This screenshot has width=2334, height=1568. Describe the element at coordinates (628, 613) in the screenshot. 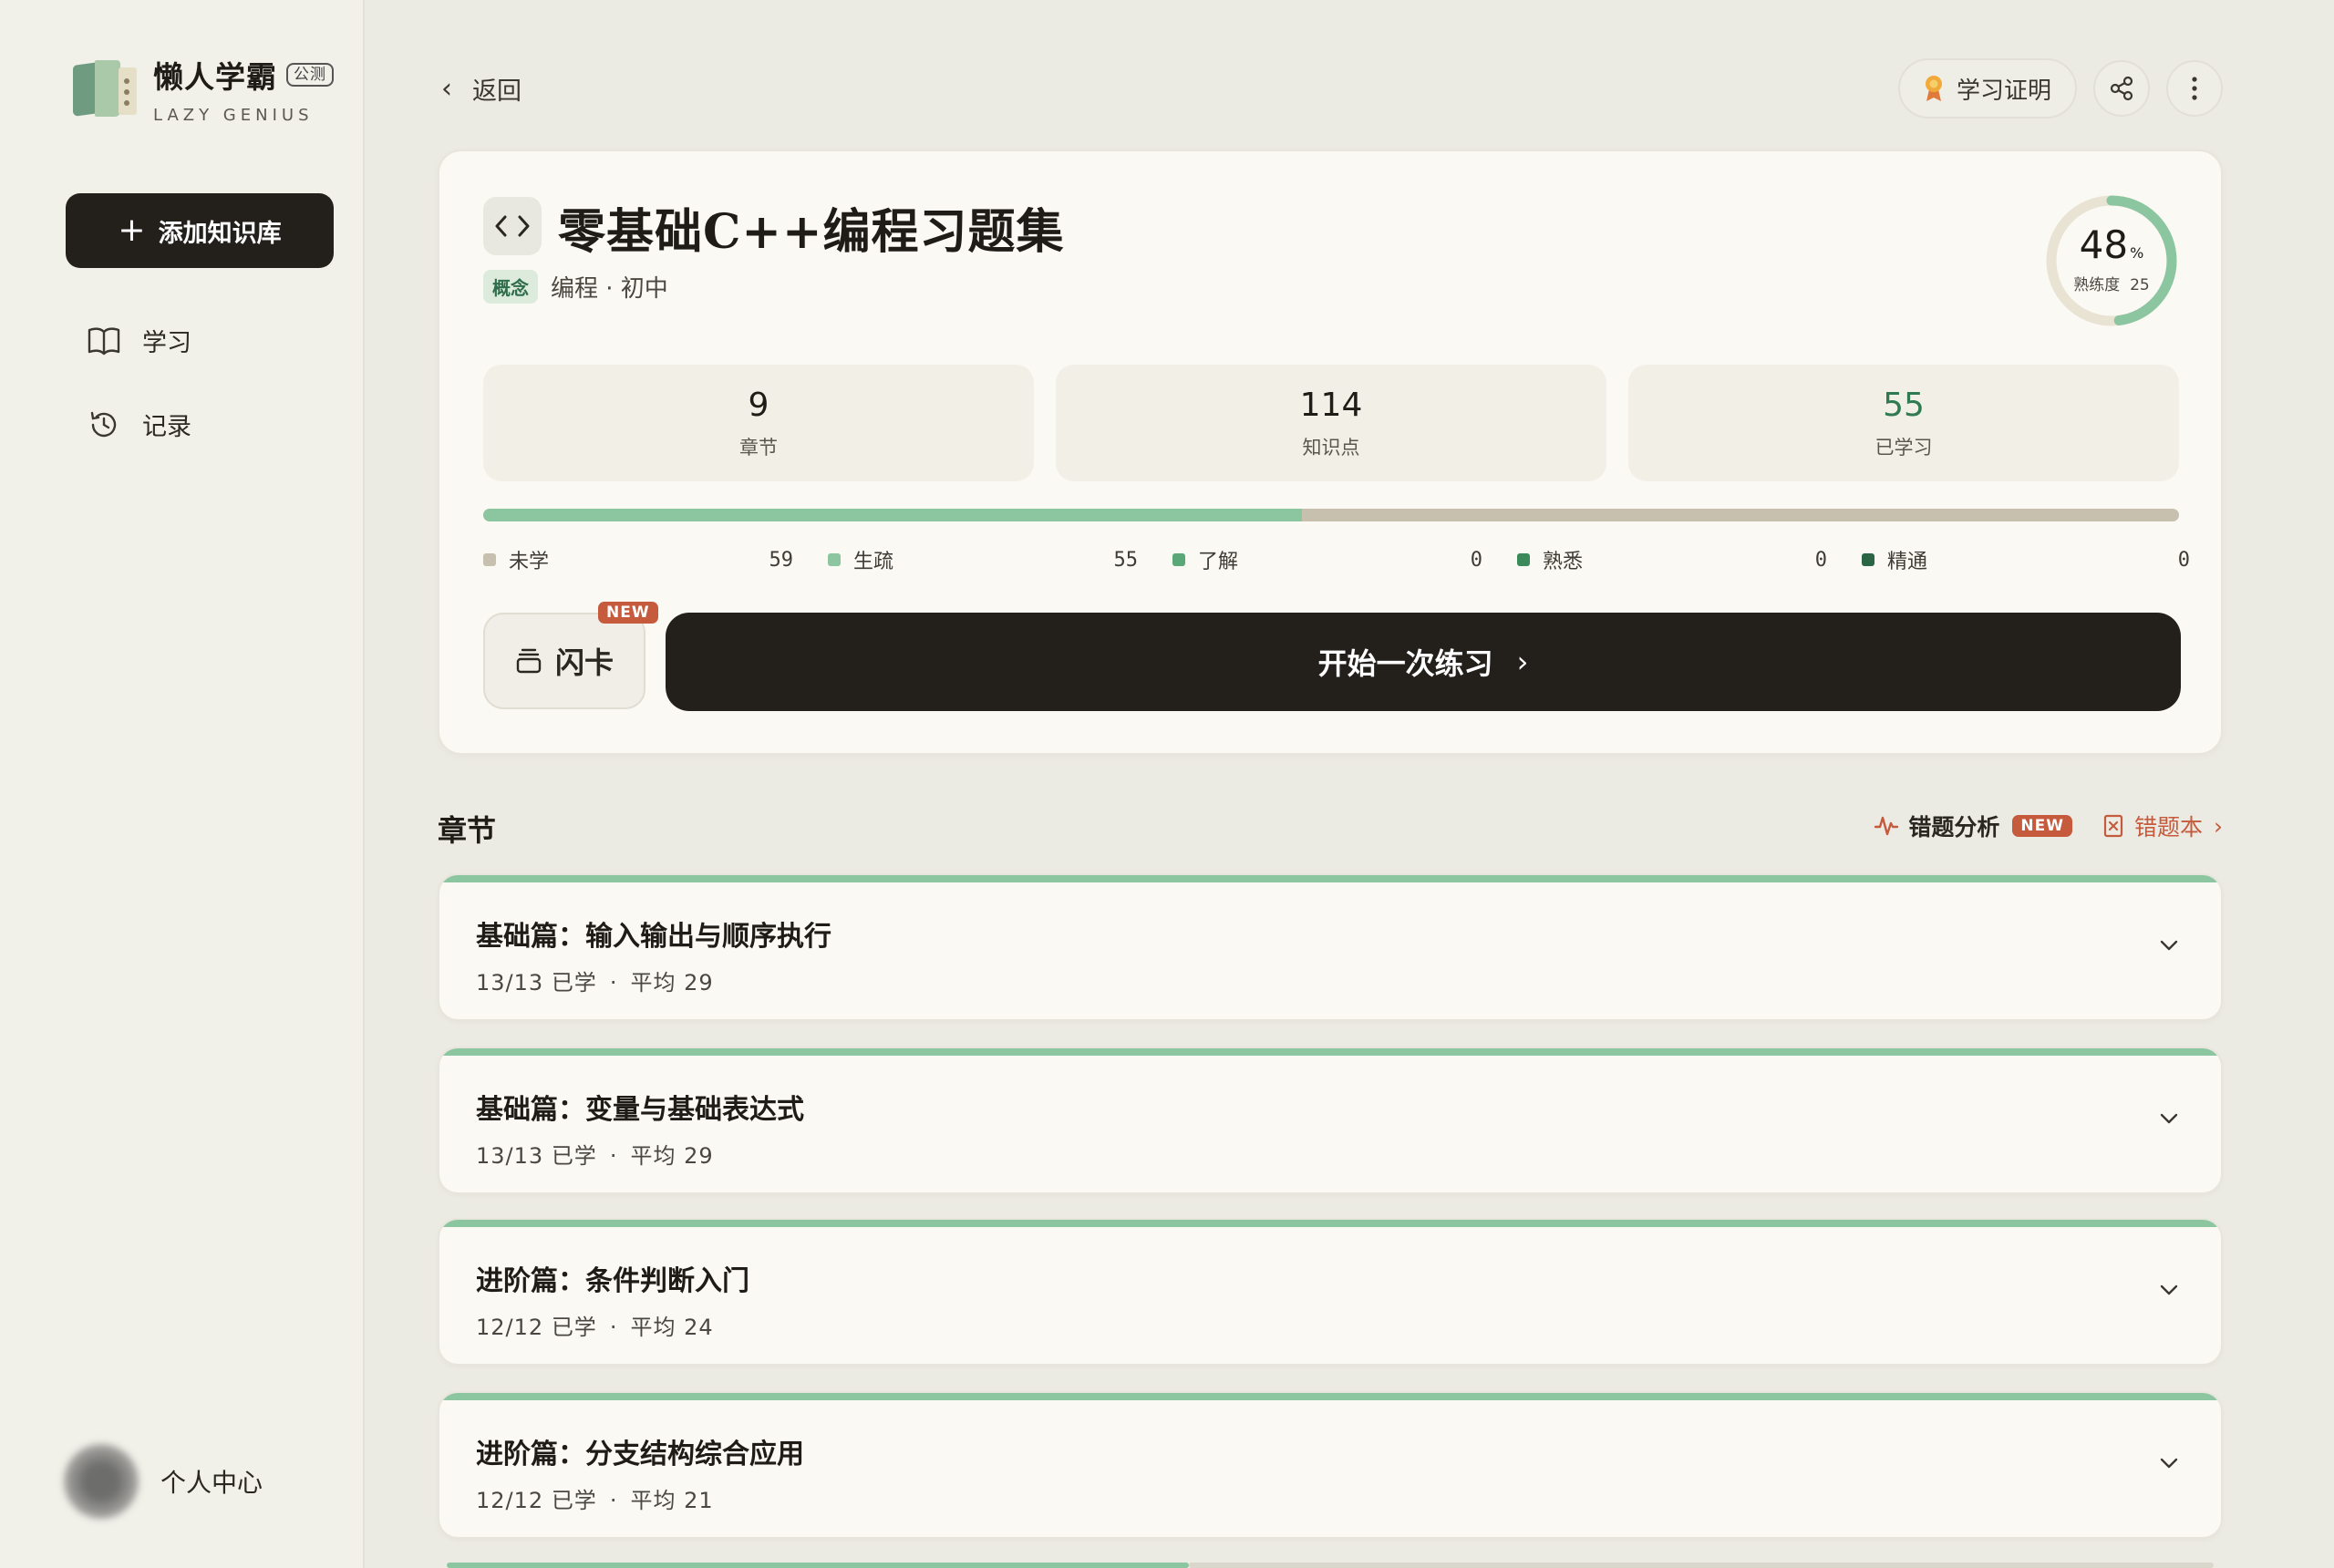

I see `flashcard-new-badge: NEW` at that location.